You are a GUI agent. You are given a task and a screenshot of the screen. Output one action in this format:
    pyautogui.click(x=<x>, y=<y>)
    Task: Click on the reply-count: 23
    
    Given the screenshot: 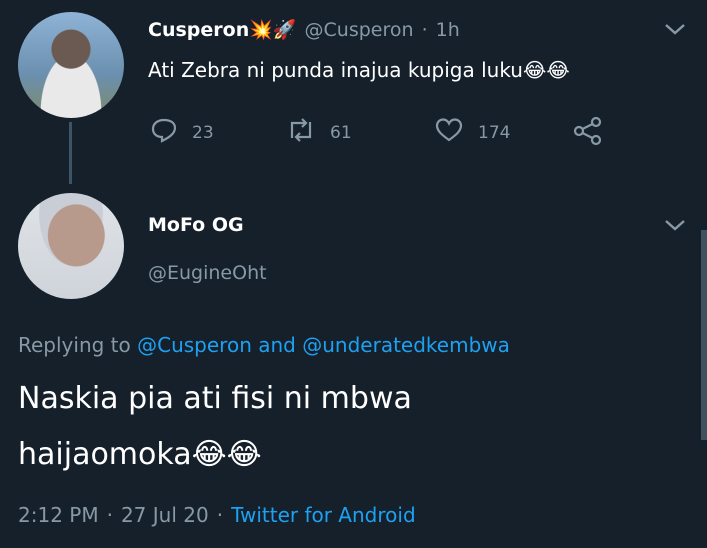 What is the action you would take?
    pyautogui.click(x=203, y=132)
    